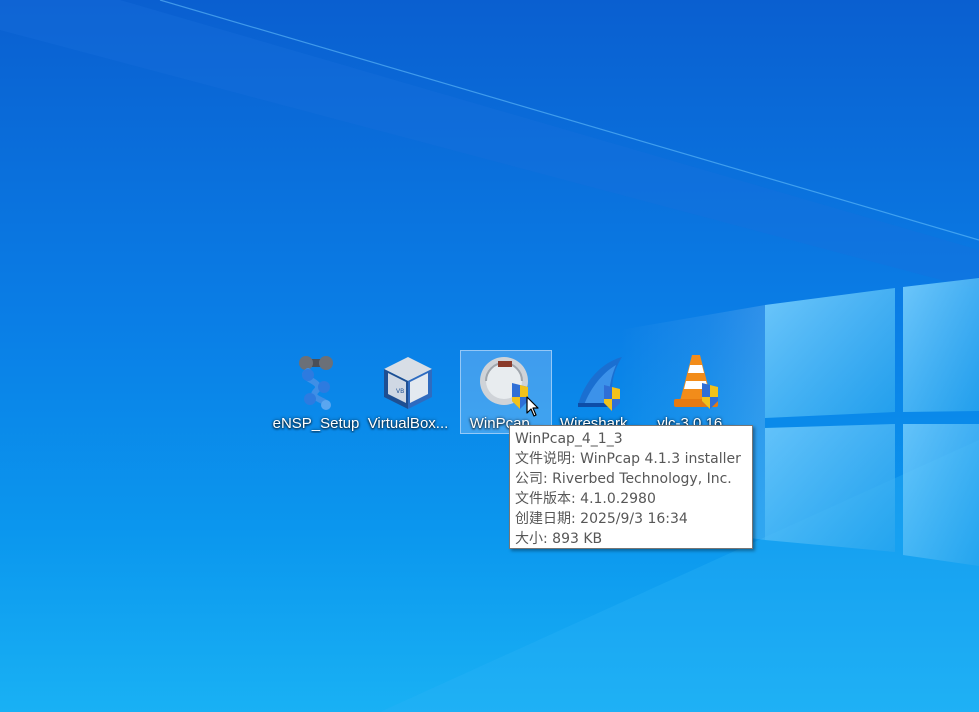 This screenshot has width=979, height=712. I want to click on wireshark-installer-icon, so click(600, 383).